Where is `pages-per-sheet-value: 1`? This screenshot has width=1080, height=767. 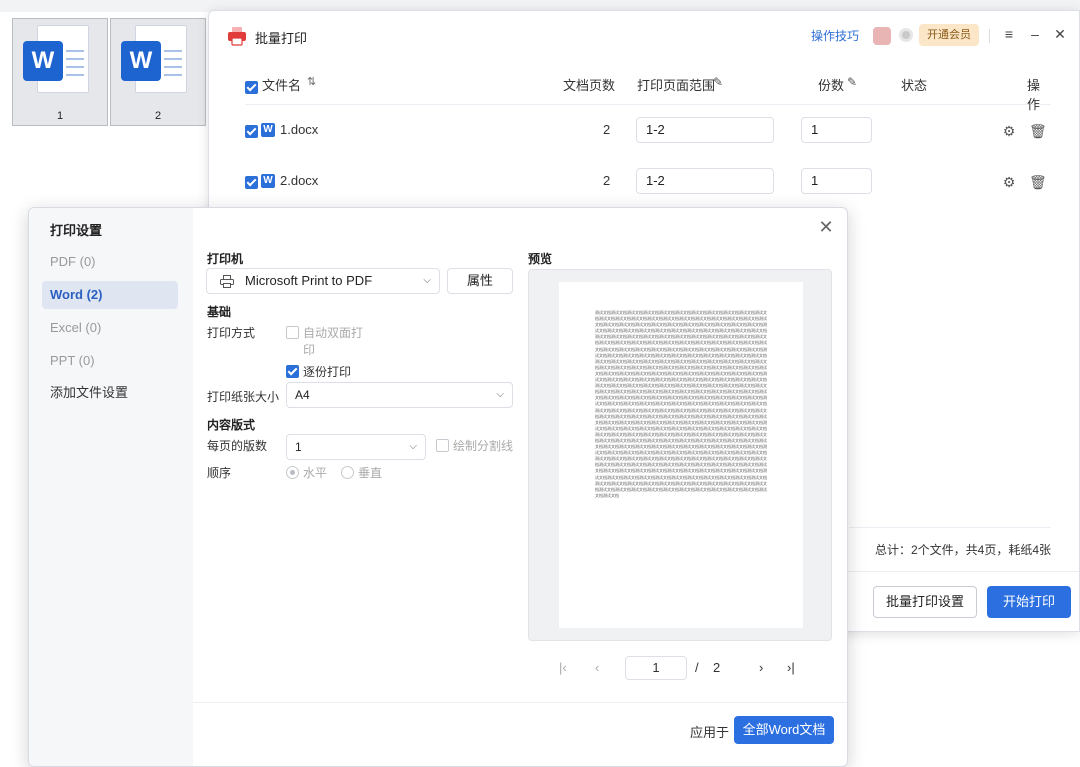 pages-per-sheet-value: 1 is located at coordinates (298, 447).